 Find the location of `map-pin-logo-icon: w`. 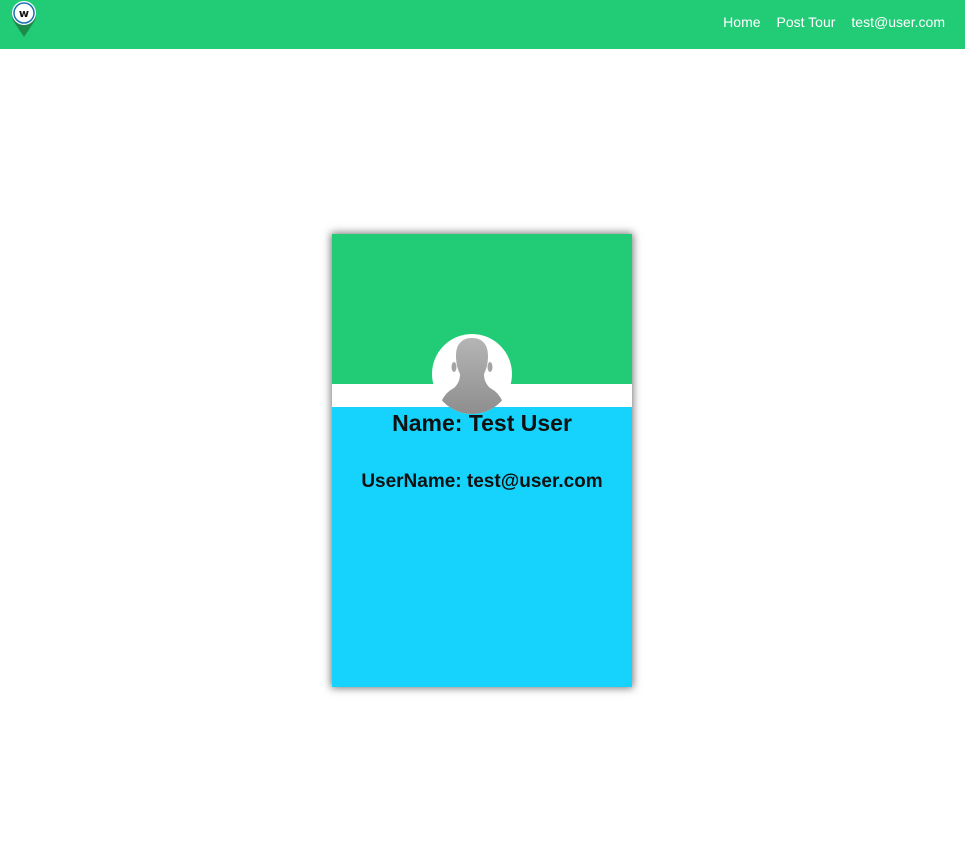

map-pin-logo-icon: w is located at coordinates (24, 19).